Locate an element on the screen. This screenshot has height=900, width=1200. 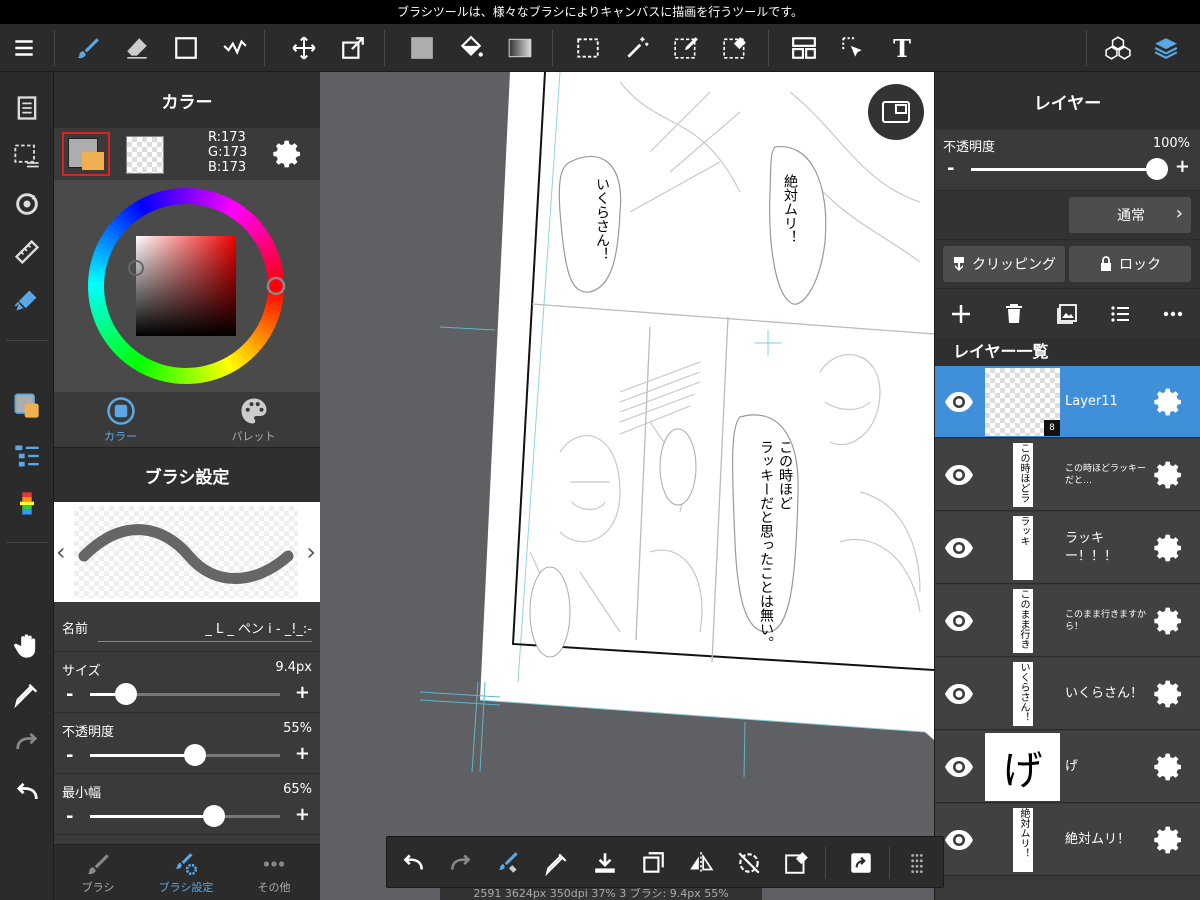
layer-row: このまま行きますから！このまま行きますから！ is located at coordinates (1067, 621).